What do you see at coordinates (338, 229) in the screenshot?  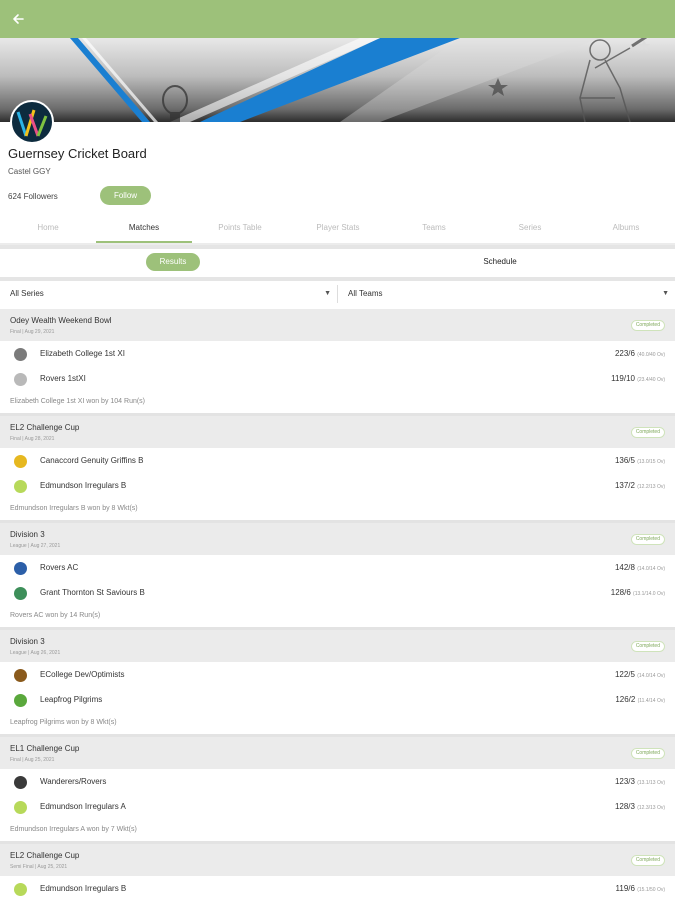 I see `tab-player-stats: Player Stats` at bounding box center [338, 229].